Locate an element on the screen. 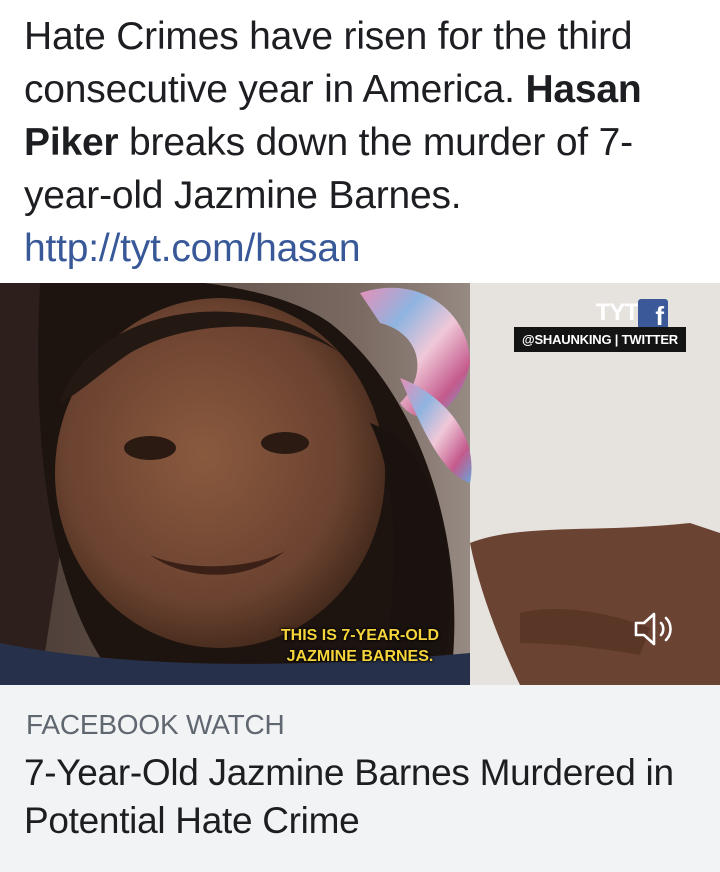 The image size is (720, 872). source-credit-tag: @SHAUNKING | TWITTER is located at coordinates (599, 339).